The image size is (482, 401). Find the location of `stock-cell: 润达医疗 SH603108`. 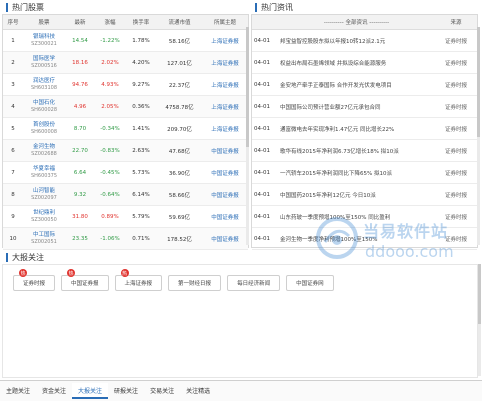

stock-cell: 润达医疗 SH603108 is located at coordinates (44, 84).